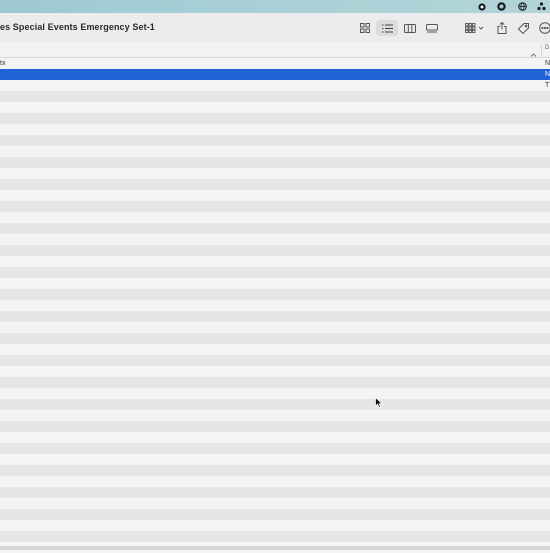  I want to click on table-row-selected: N, so click(275, 74).